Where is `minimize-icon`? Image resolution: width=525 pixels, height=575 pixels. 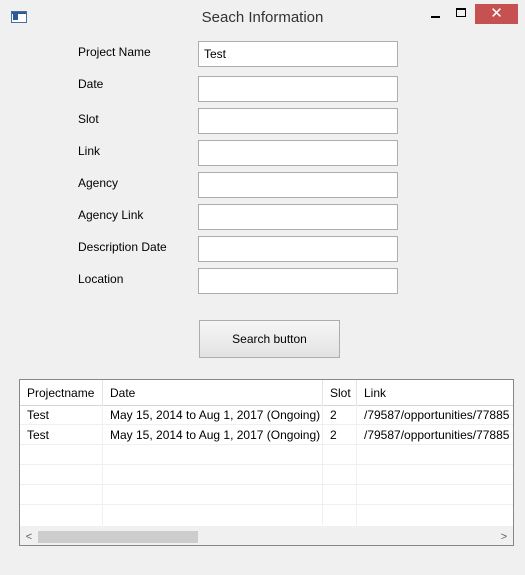
minimize-icon is located at coordinates (435, 17).